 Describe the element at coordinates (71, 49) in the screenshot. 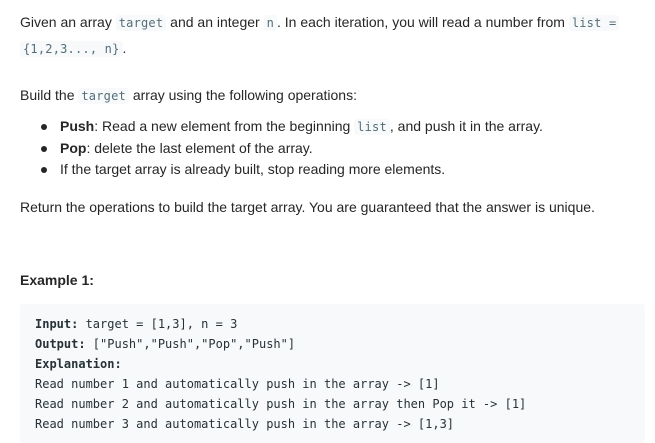

I see `inline-code-list-values: {1,2,3..., n}` at that location.